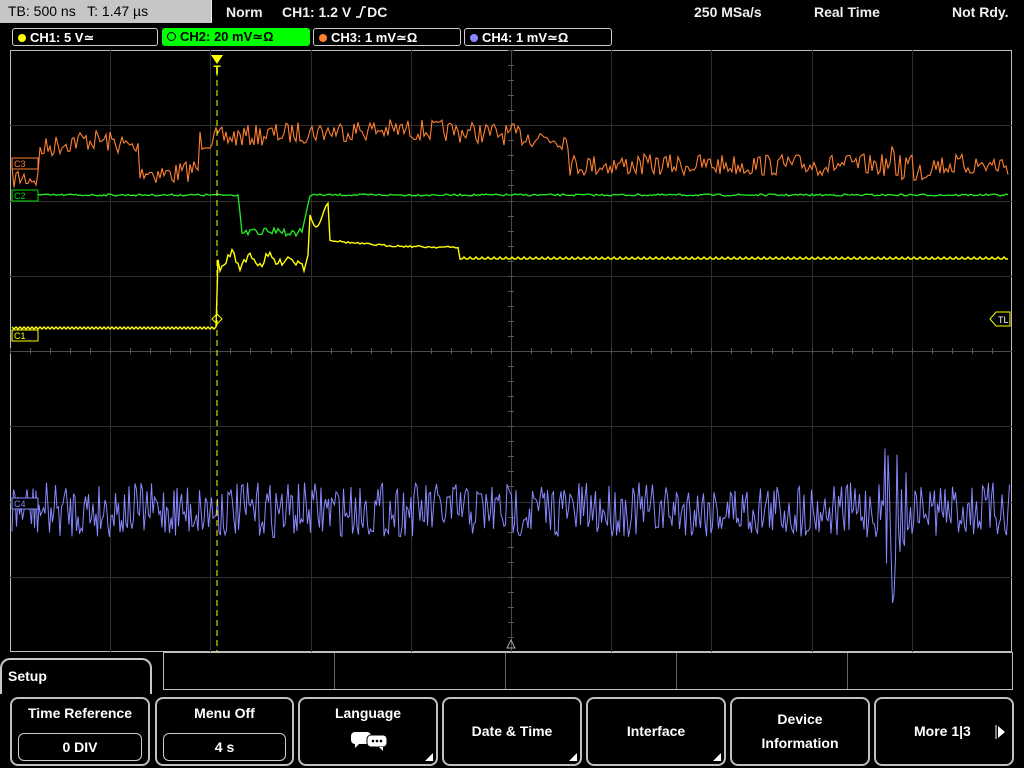  I want to click on channel-tab-ch4: CH4: 1 mV≃Ω, so click(538, 37).